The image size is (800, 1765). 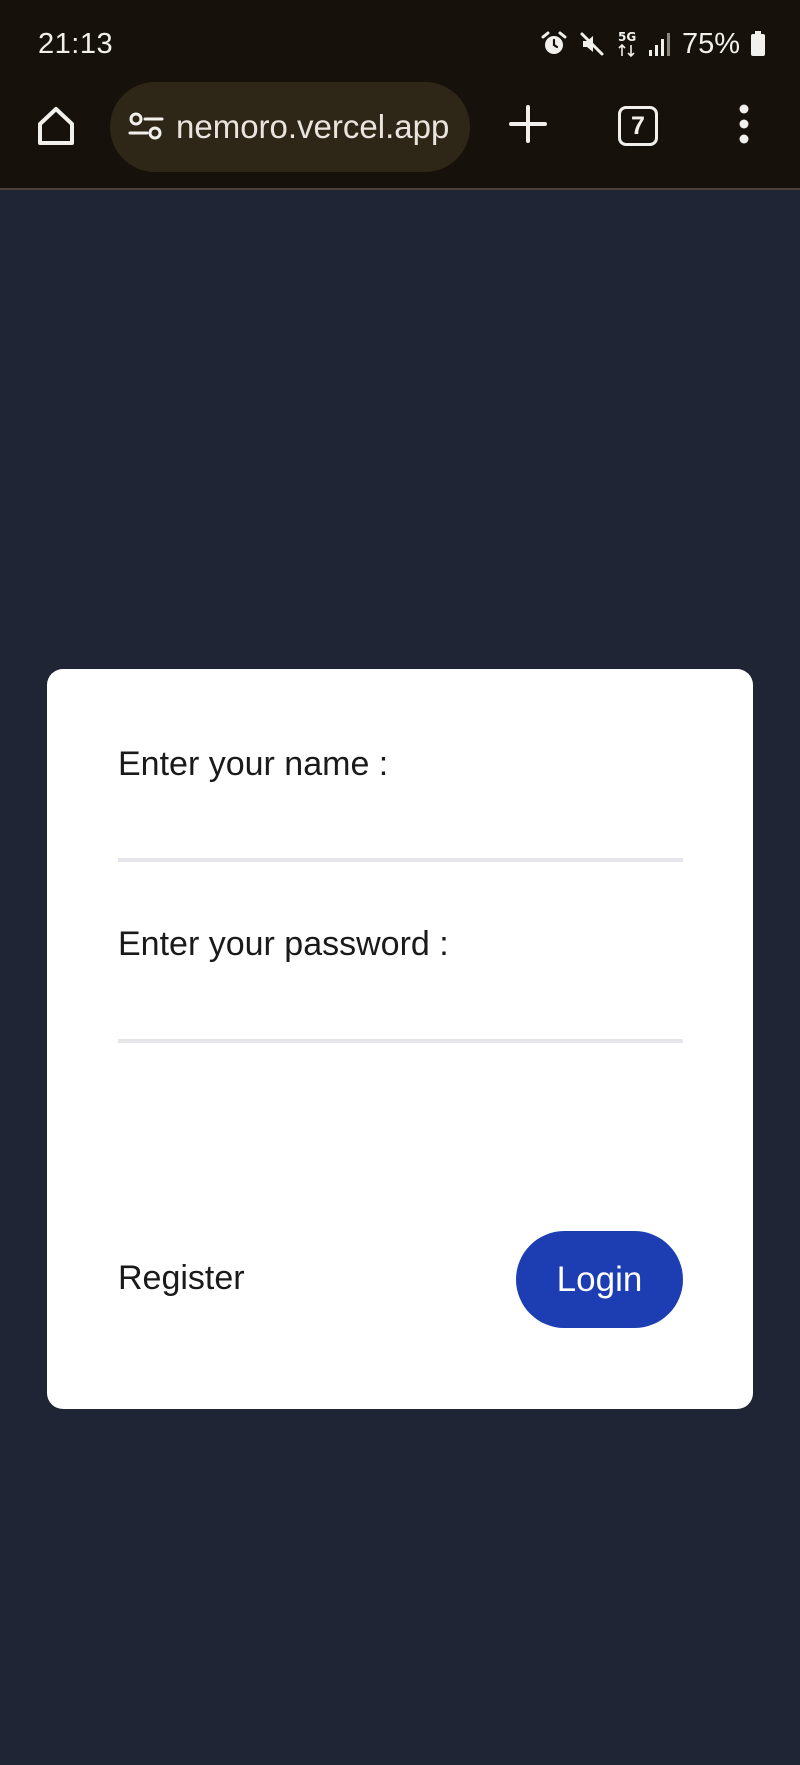 What do you see at coordinates (758, 44) in the screenshot?
I see `battery-icon` at bounding box center [758, 44].